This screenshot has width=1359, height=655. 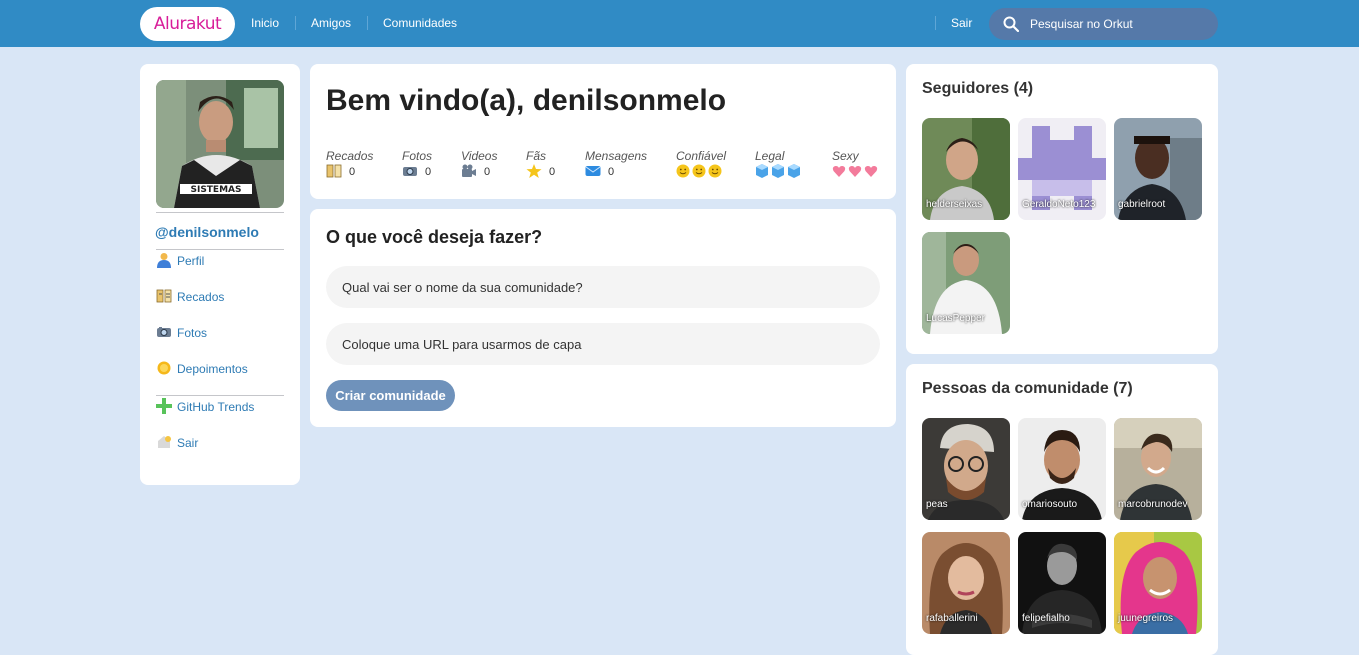 What do you see at coordinates (1081, 24) in the screenshot?
I see `search-input: Pesquisar no Orkut` at bounding box center [1081, 24].